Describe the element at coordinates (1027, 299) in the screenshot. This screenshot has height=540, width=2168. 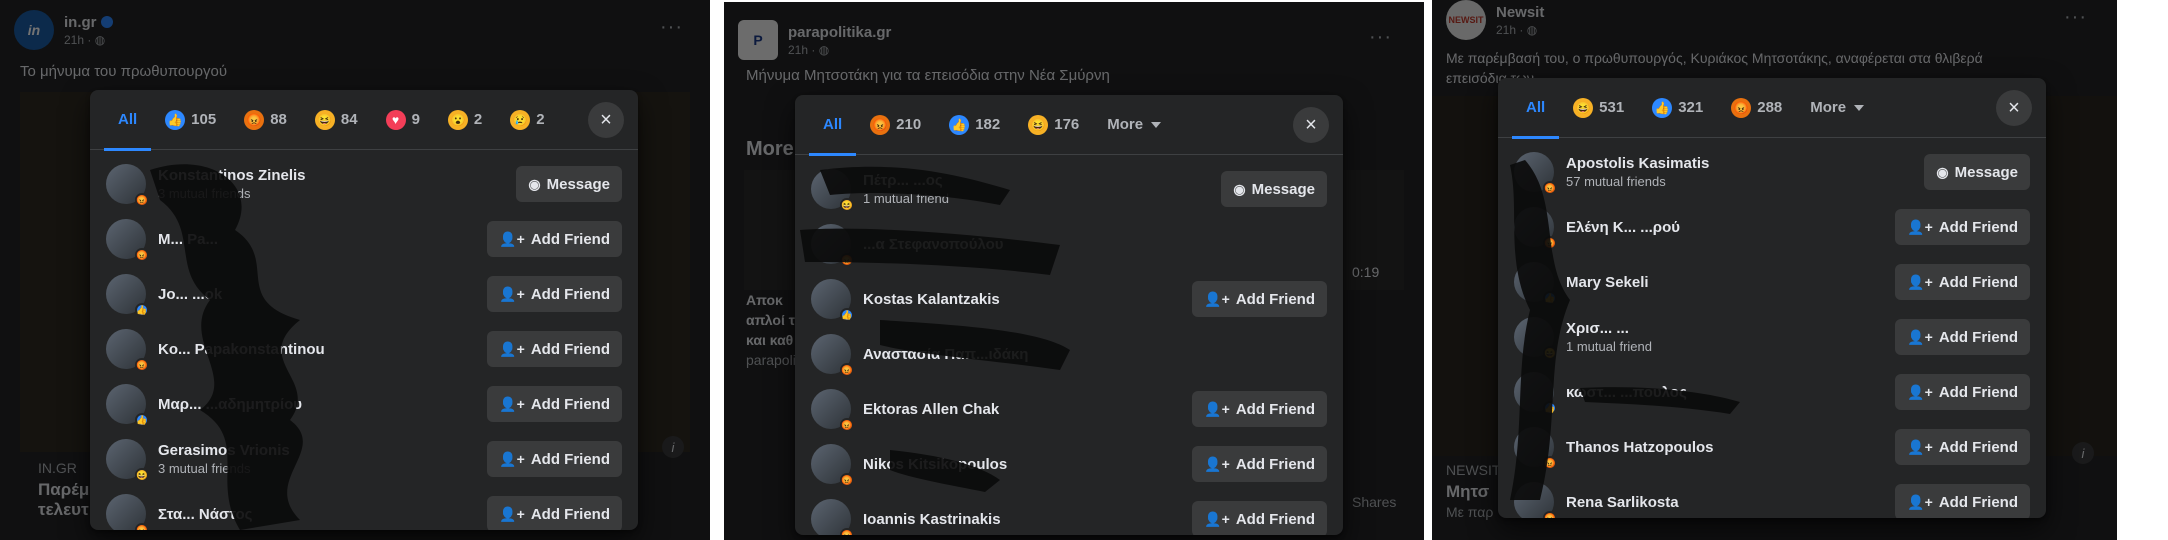
I see `person-name: Kostas Kalantzakis` at that location.